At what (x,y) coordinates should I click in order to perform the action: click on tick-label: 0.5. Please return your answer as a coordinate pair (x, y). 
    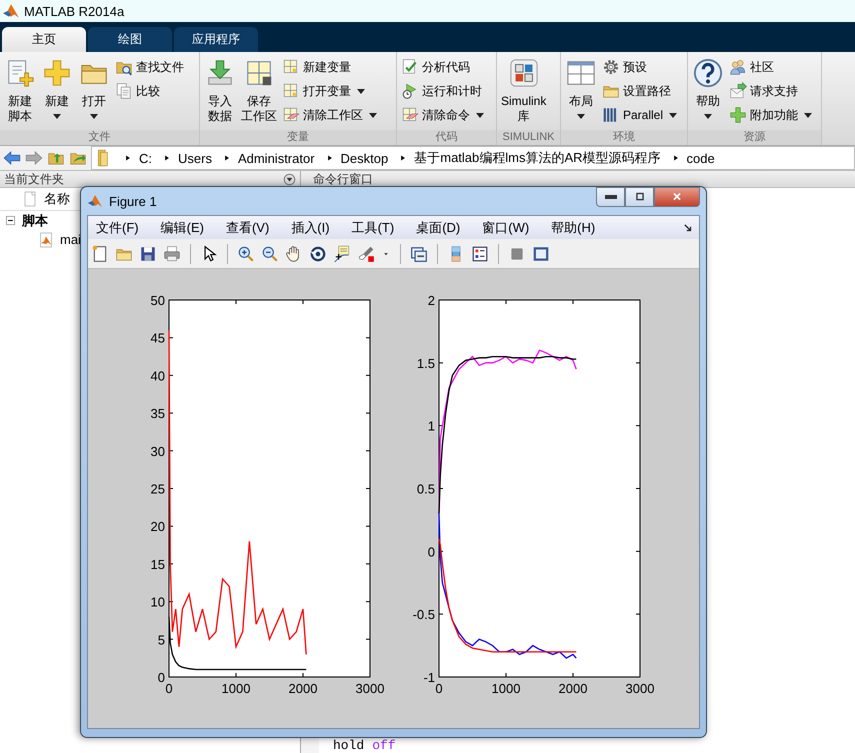
    Looking at the image, I should click on (425, 489).